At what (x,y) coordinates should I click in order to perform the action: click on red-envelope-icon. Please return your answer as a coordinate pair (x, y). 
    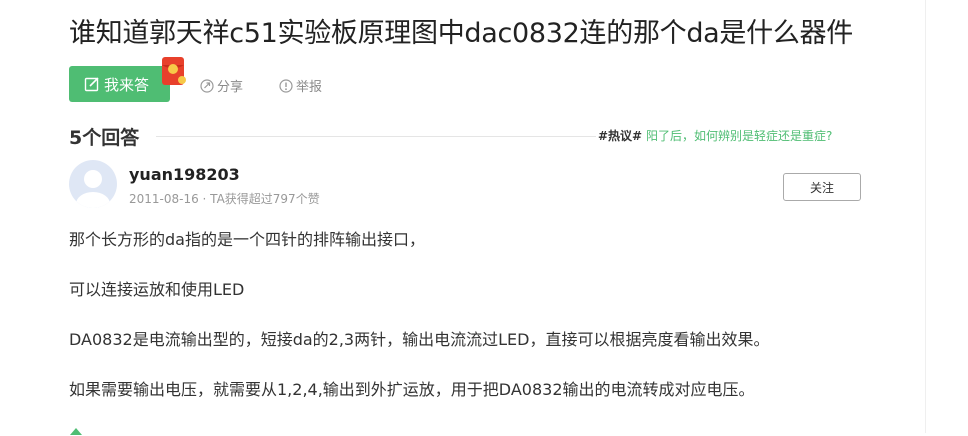
    Looking at the image, I should click on (173, 71).